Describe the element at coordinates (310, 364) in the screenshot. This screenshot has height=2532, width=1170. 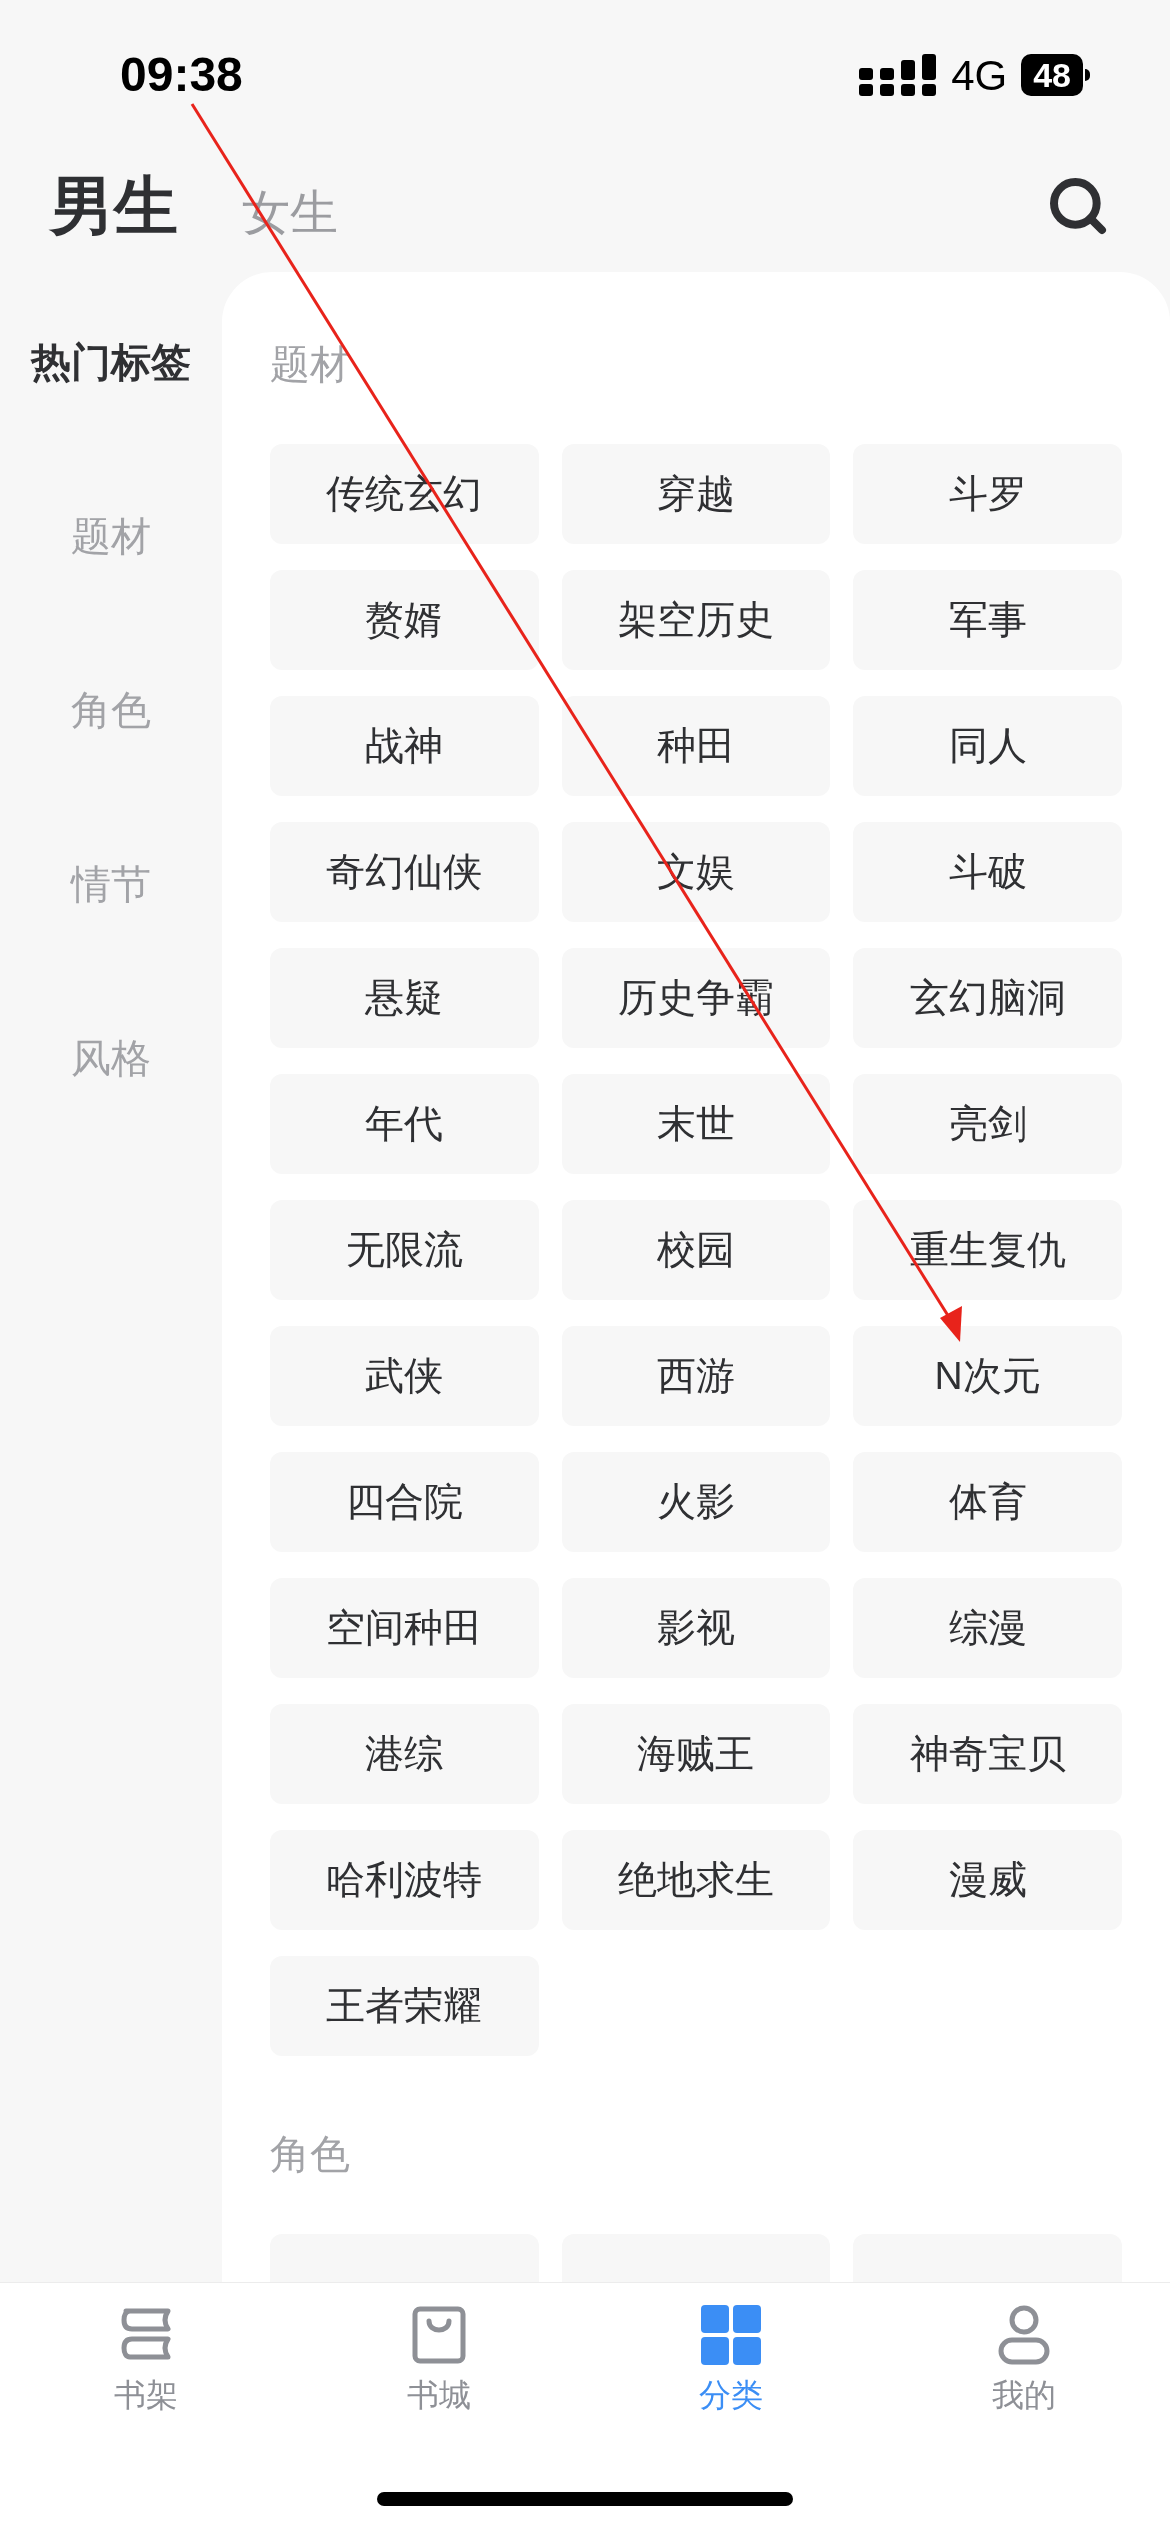
I see `section-title: 题材` at that location.